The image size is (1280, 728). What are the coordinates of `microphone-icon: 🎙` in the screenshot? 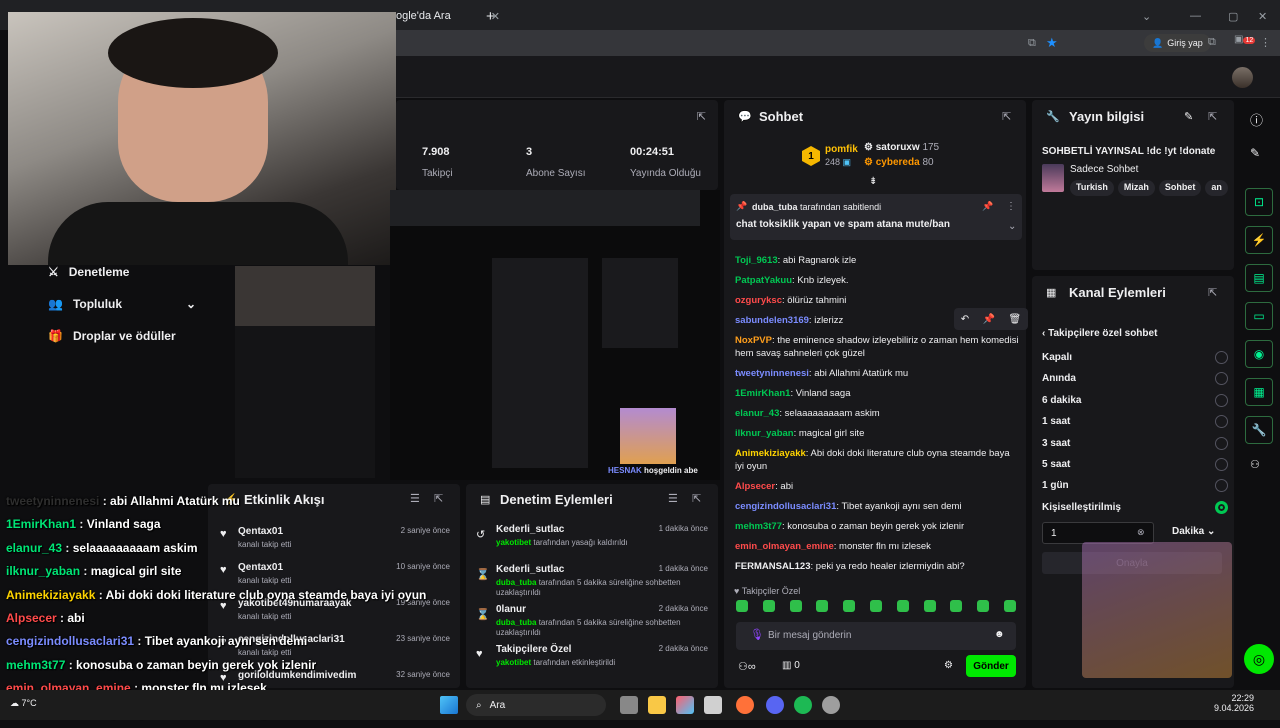 It's located at (757, 634).